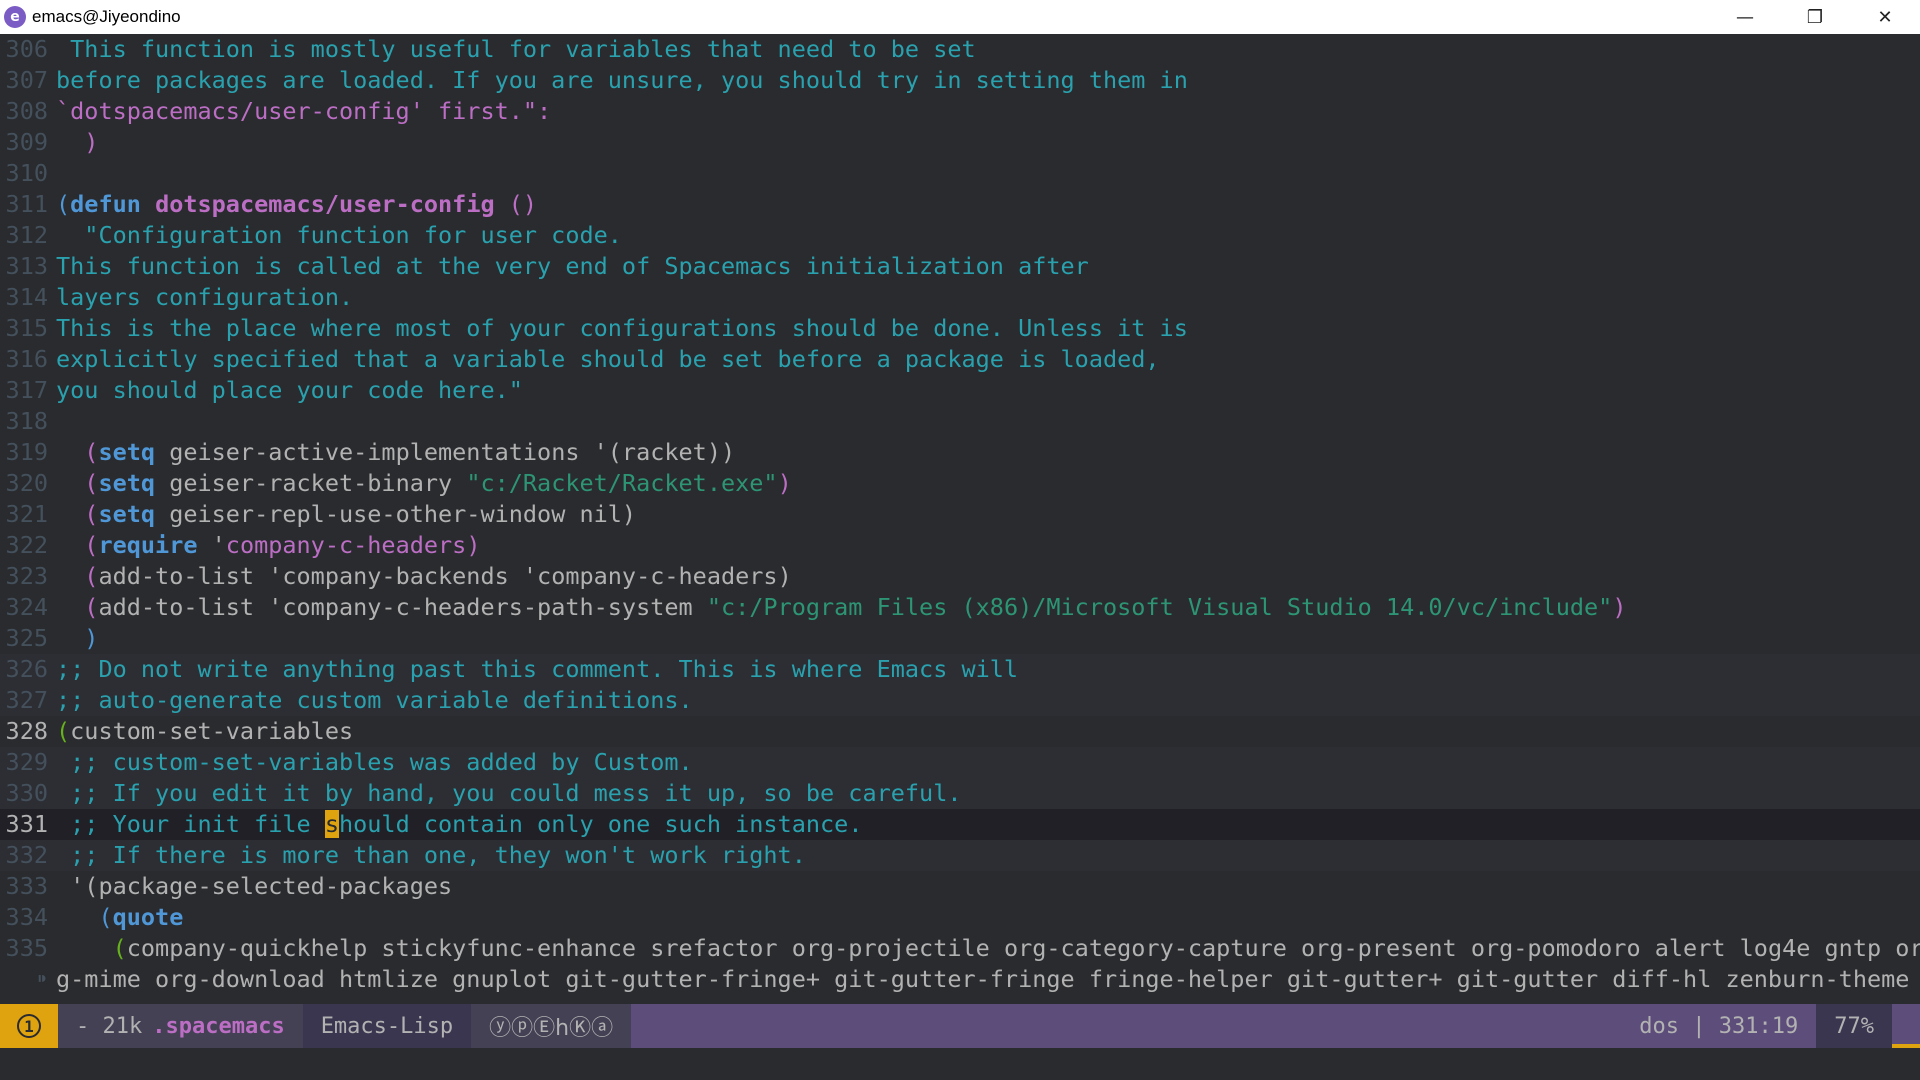  Describe the element at coordinates (29, 1026) in the screenshot. I see `window-number-badge: 1` at that location.